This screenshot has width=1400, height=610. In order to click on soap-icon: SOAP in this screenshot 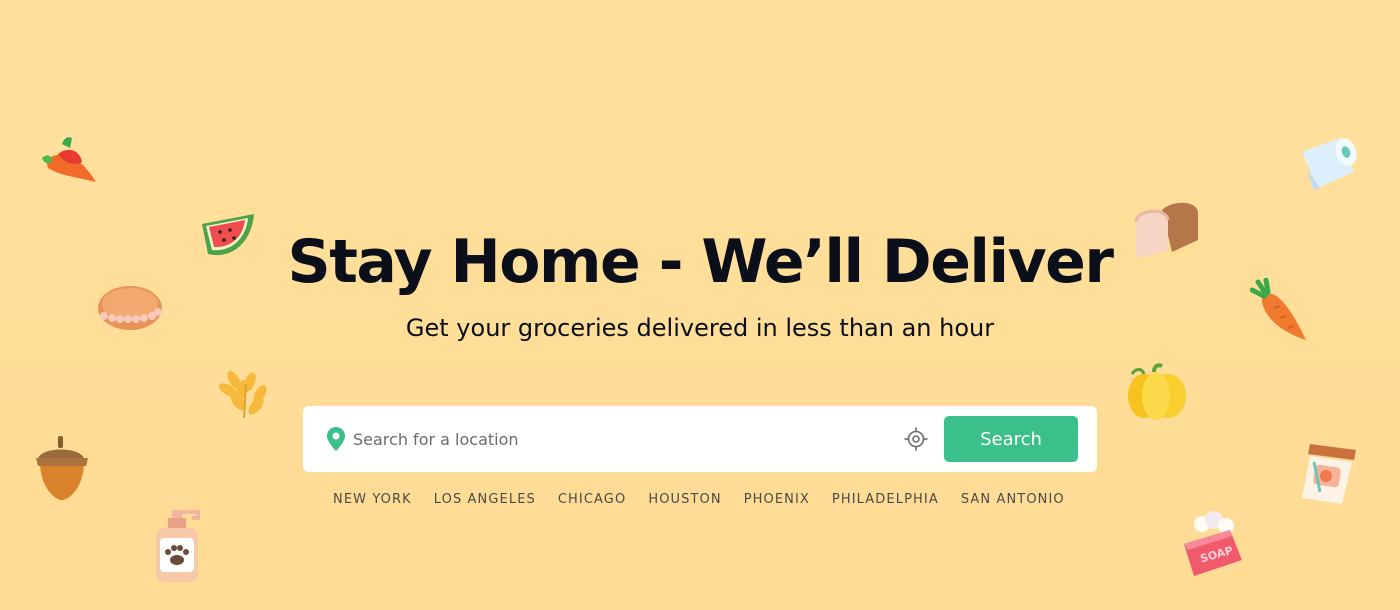, I will do `click(1213, 543)`.